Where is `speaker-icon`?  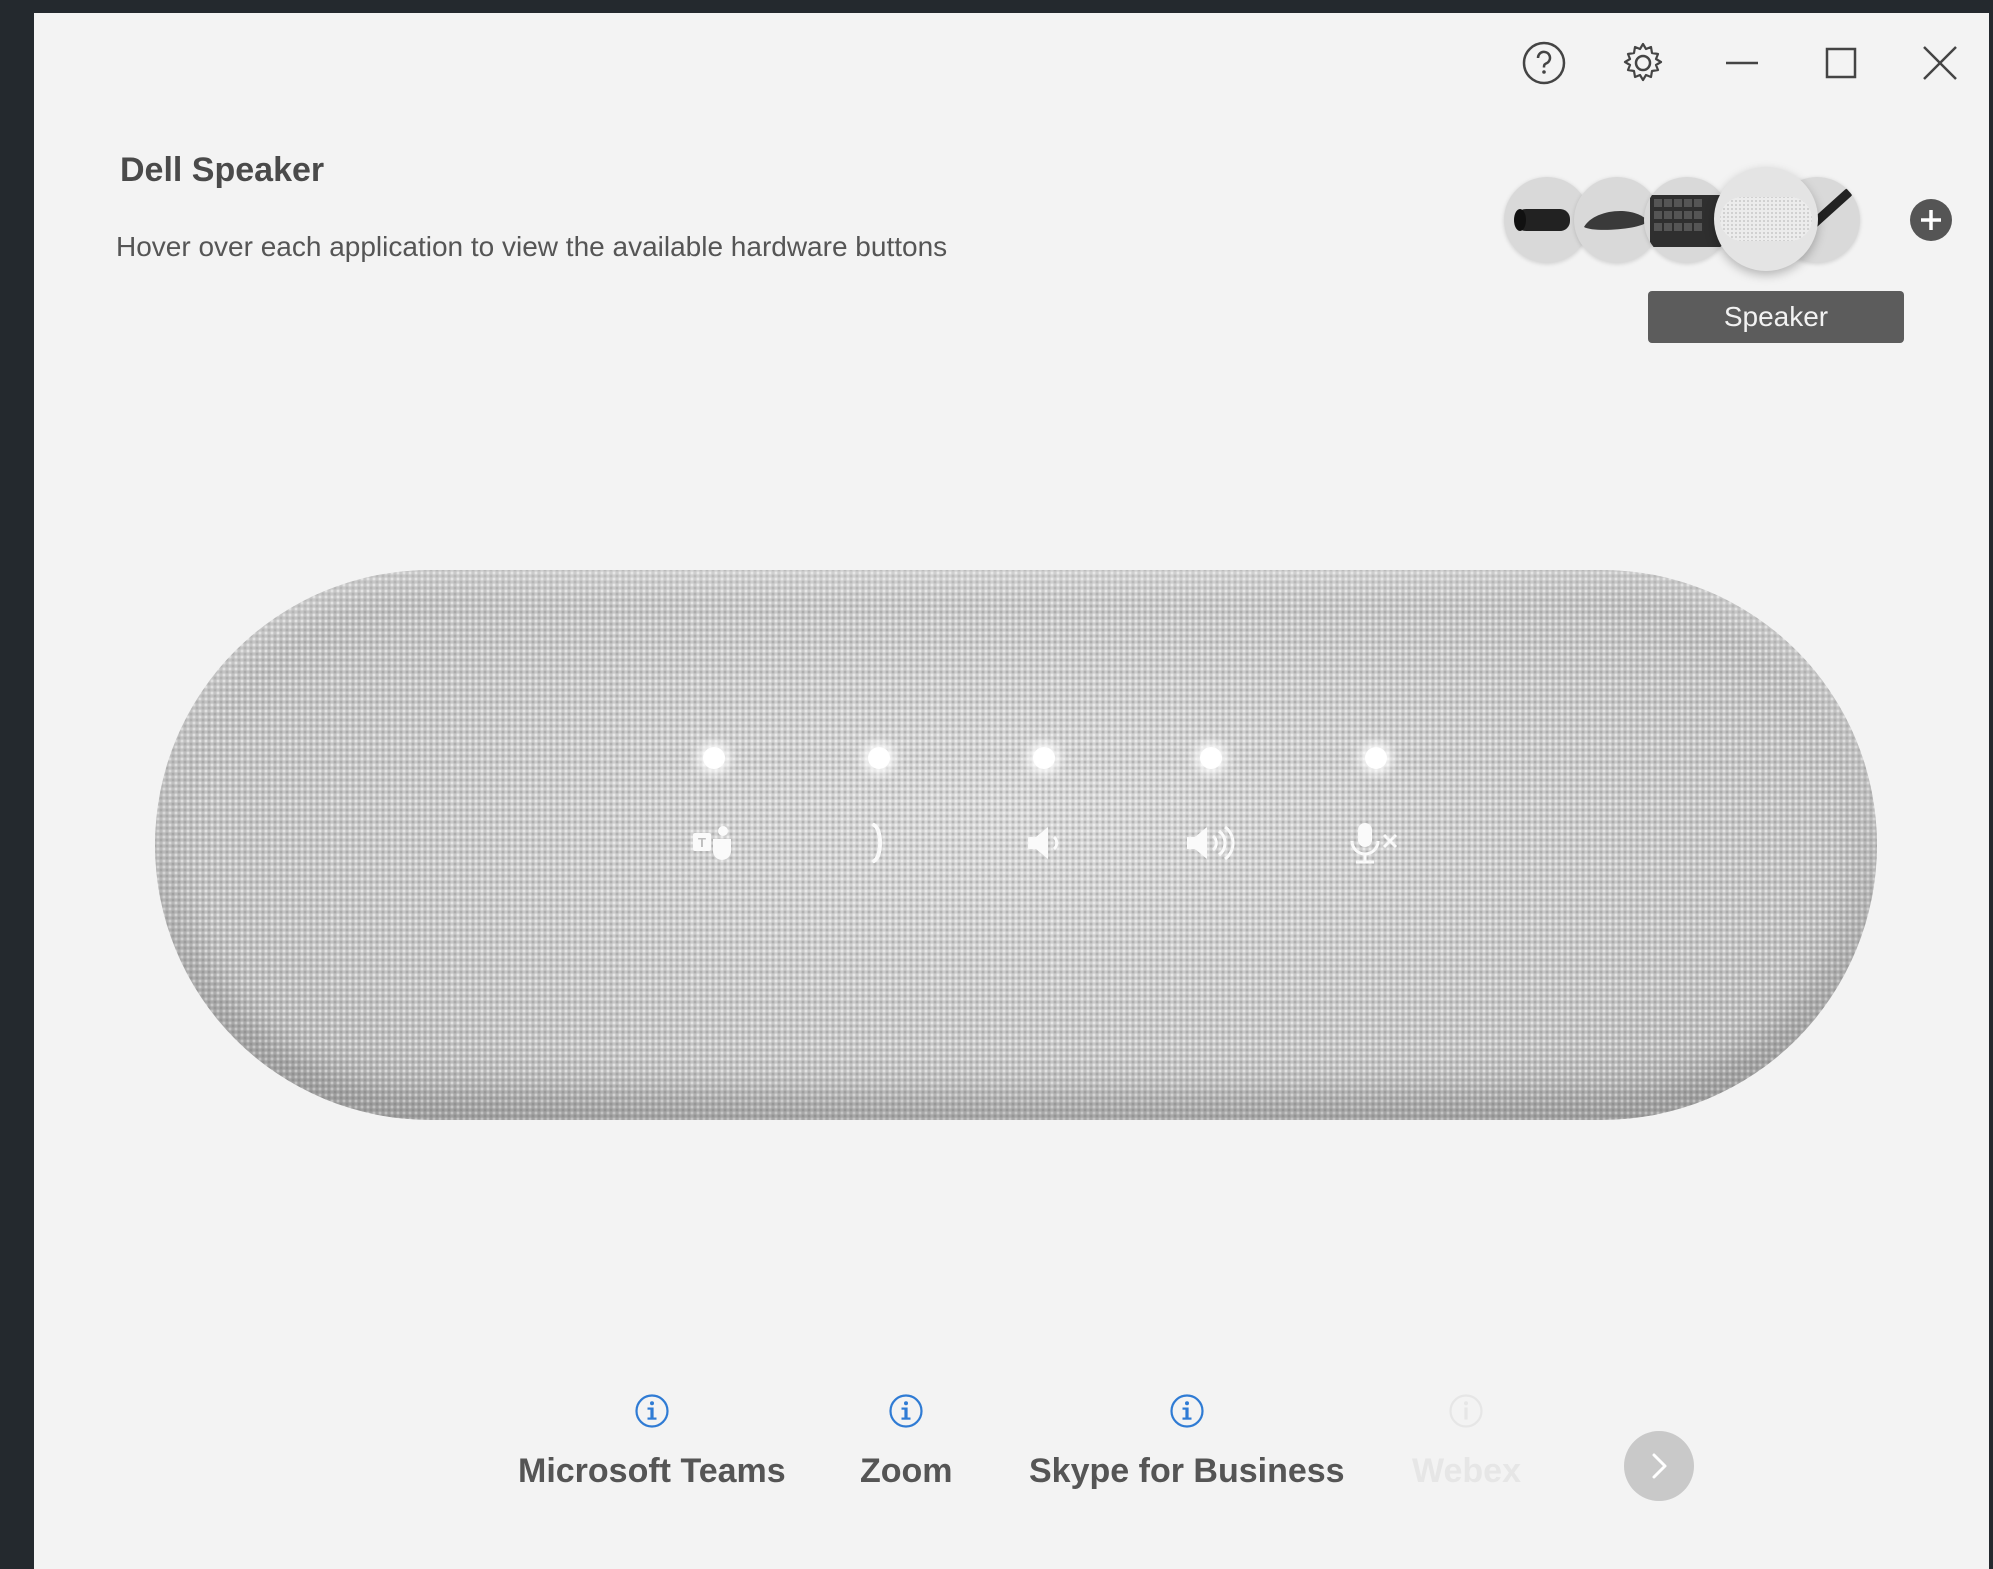
speaker-icon is located at coordinates (1766, 219).